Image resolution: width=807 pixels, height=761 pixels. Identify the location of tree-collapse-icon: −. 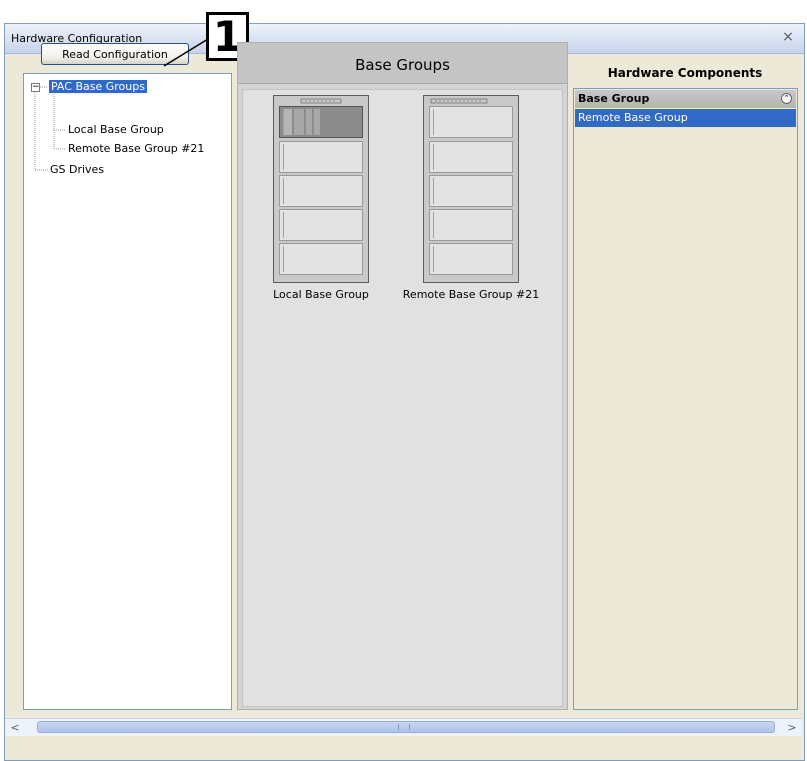
(35, 87).